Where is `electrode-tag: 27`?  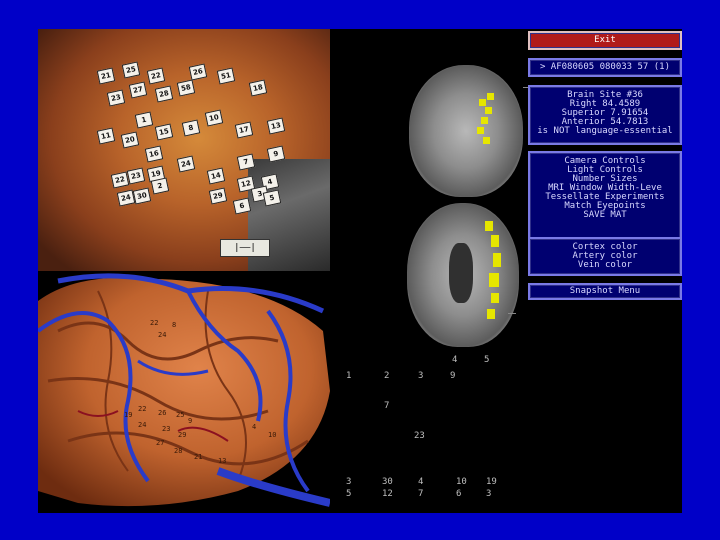 electrode-tag: 27 is located at coordinates (138, 90).